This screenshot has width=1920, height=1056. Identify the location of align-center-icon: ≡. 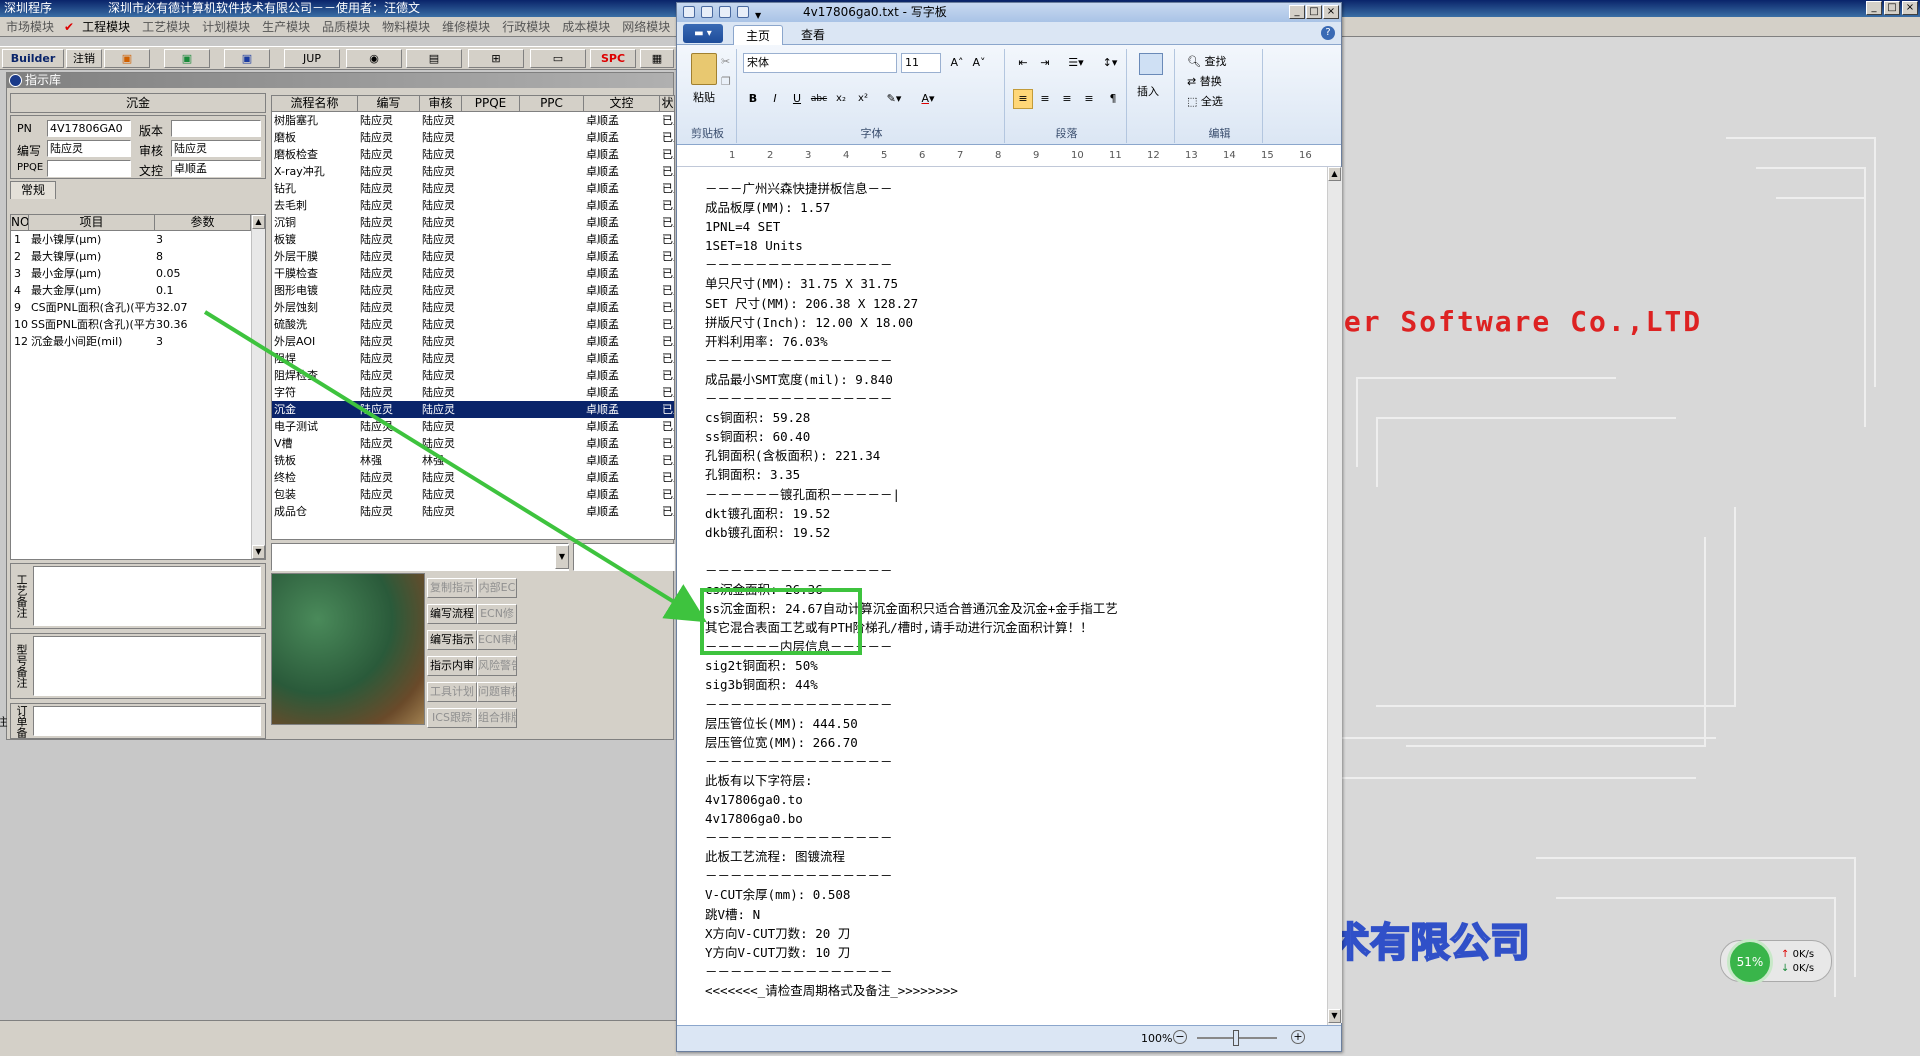
(1045, 99).